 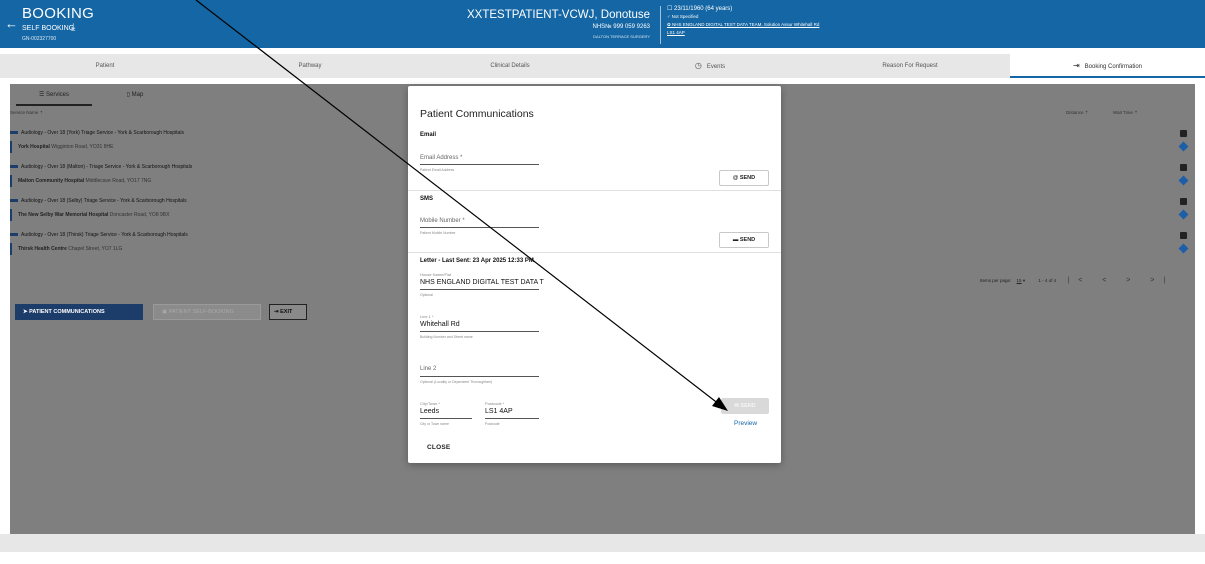 What do you see at coordinates (118, 181) in the screenshot?
I see `location-address: Middlecave Road, YO17 7NG` at bounding box center [118, 181].